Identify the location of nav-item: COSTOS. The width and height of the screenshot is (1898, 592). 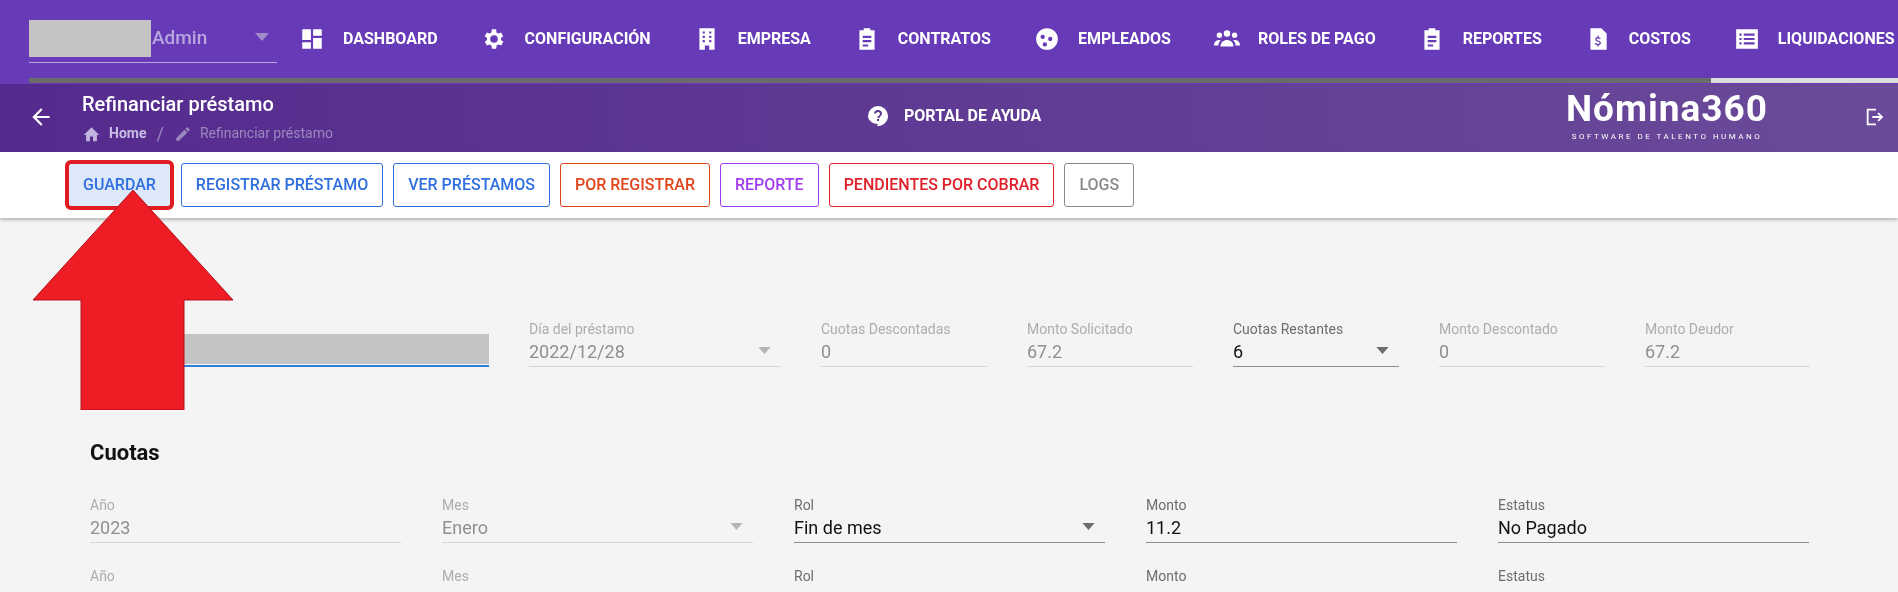
(1637, 39).